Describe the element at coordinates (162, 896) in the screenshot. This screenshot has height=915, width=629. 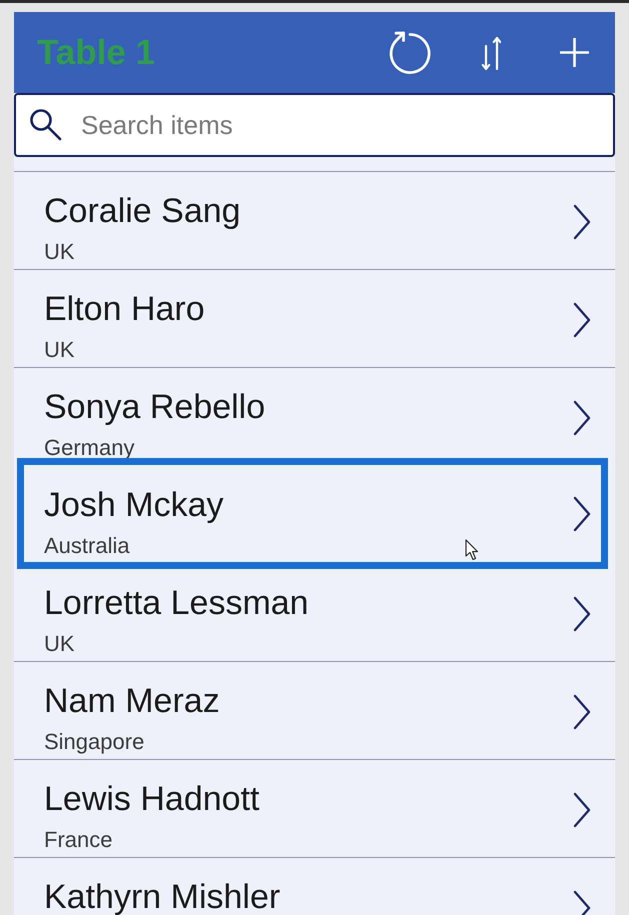
I see `person-name: Kathyrn Mishler` at that location.